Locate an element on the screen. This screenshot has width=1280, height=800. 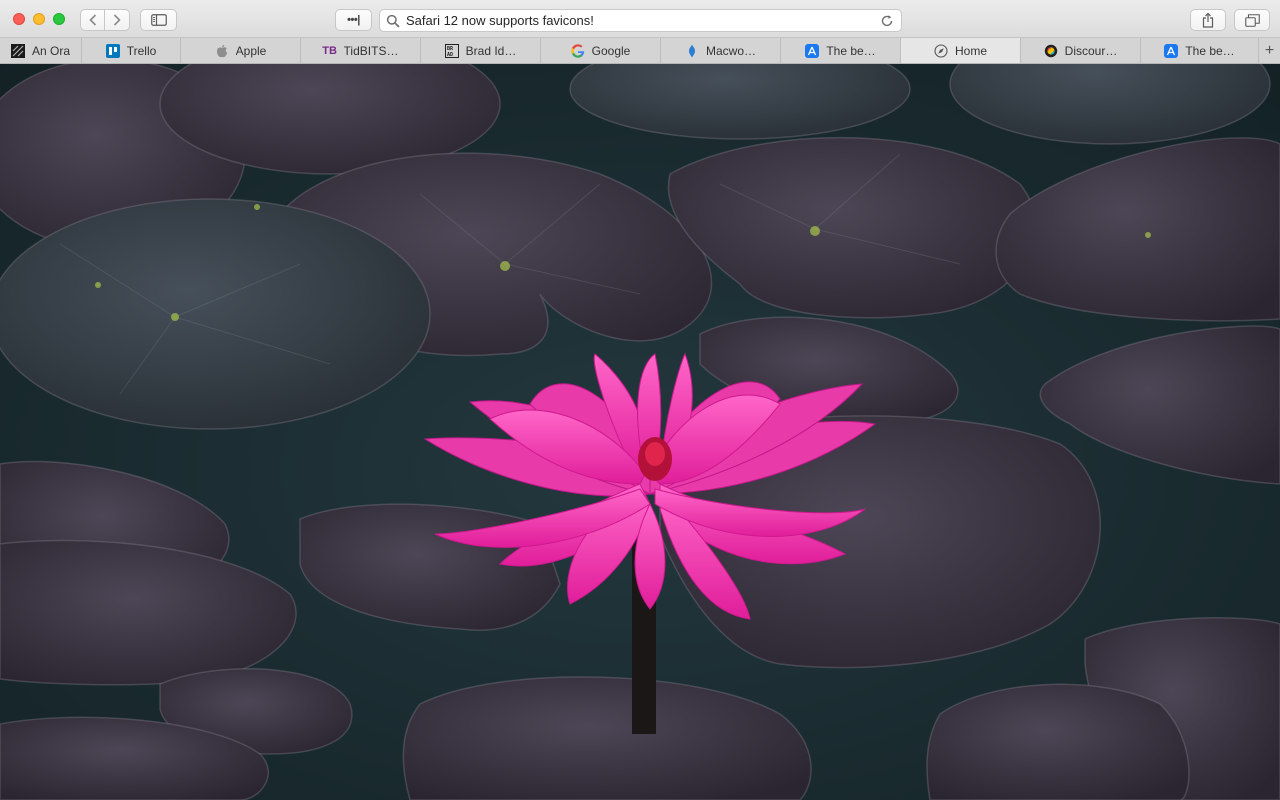
svg-text: AD is located at coordinates (450, 54).